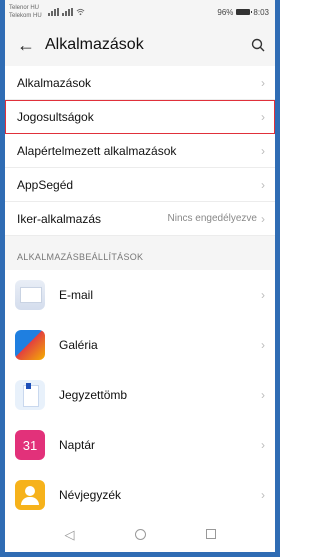  Describe the element at coordinates (53, 12) in the screenshot. I see `signal-icon` at that location.